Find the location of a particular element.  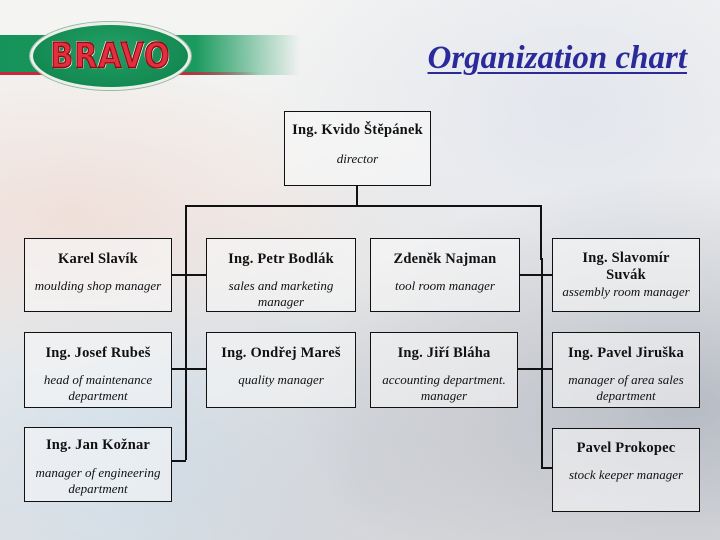

node-role: assembly room manager is located at coordinates (626, 291).